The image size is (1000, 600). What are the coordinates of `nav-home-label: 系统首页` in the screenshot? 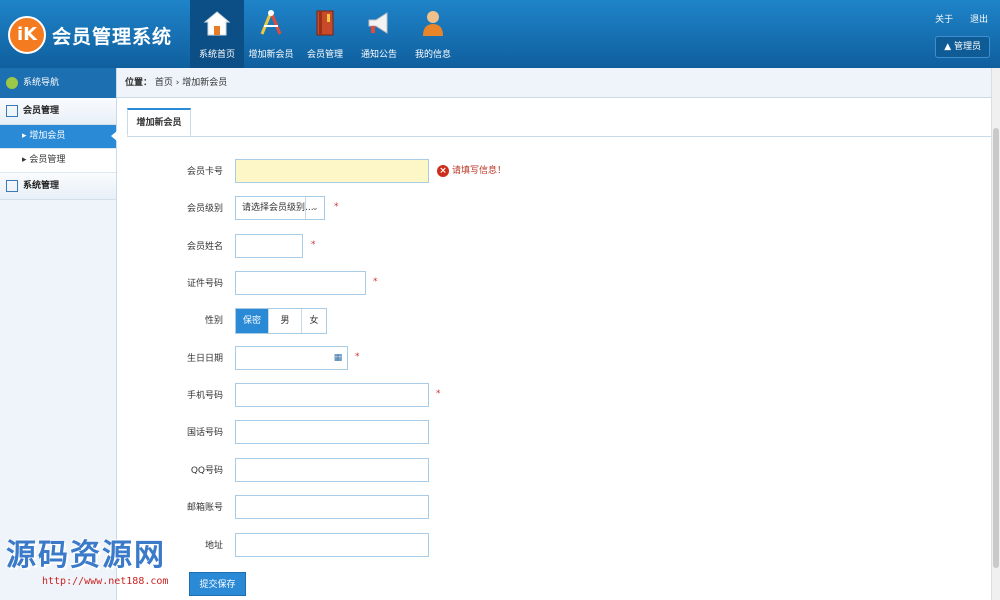 It's located at (216, 55).